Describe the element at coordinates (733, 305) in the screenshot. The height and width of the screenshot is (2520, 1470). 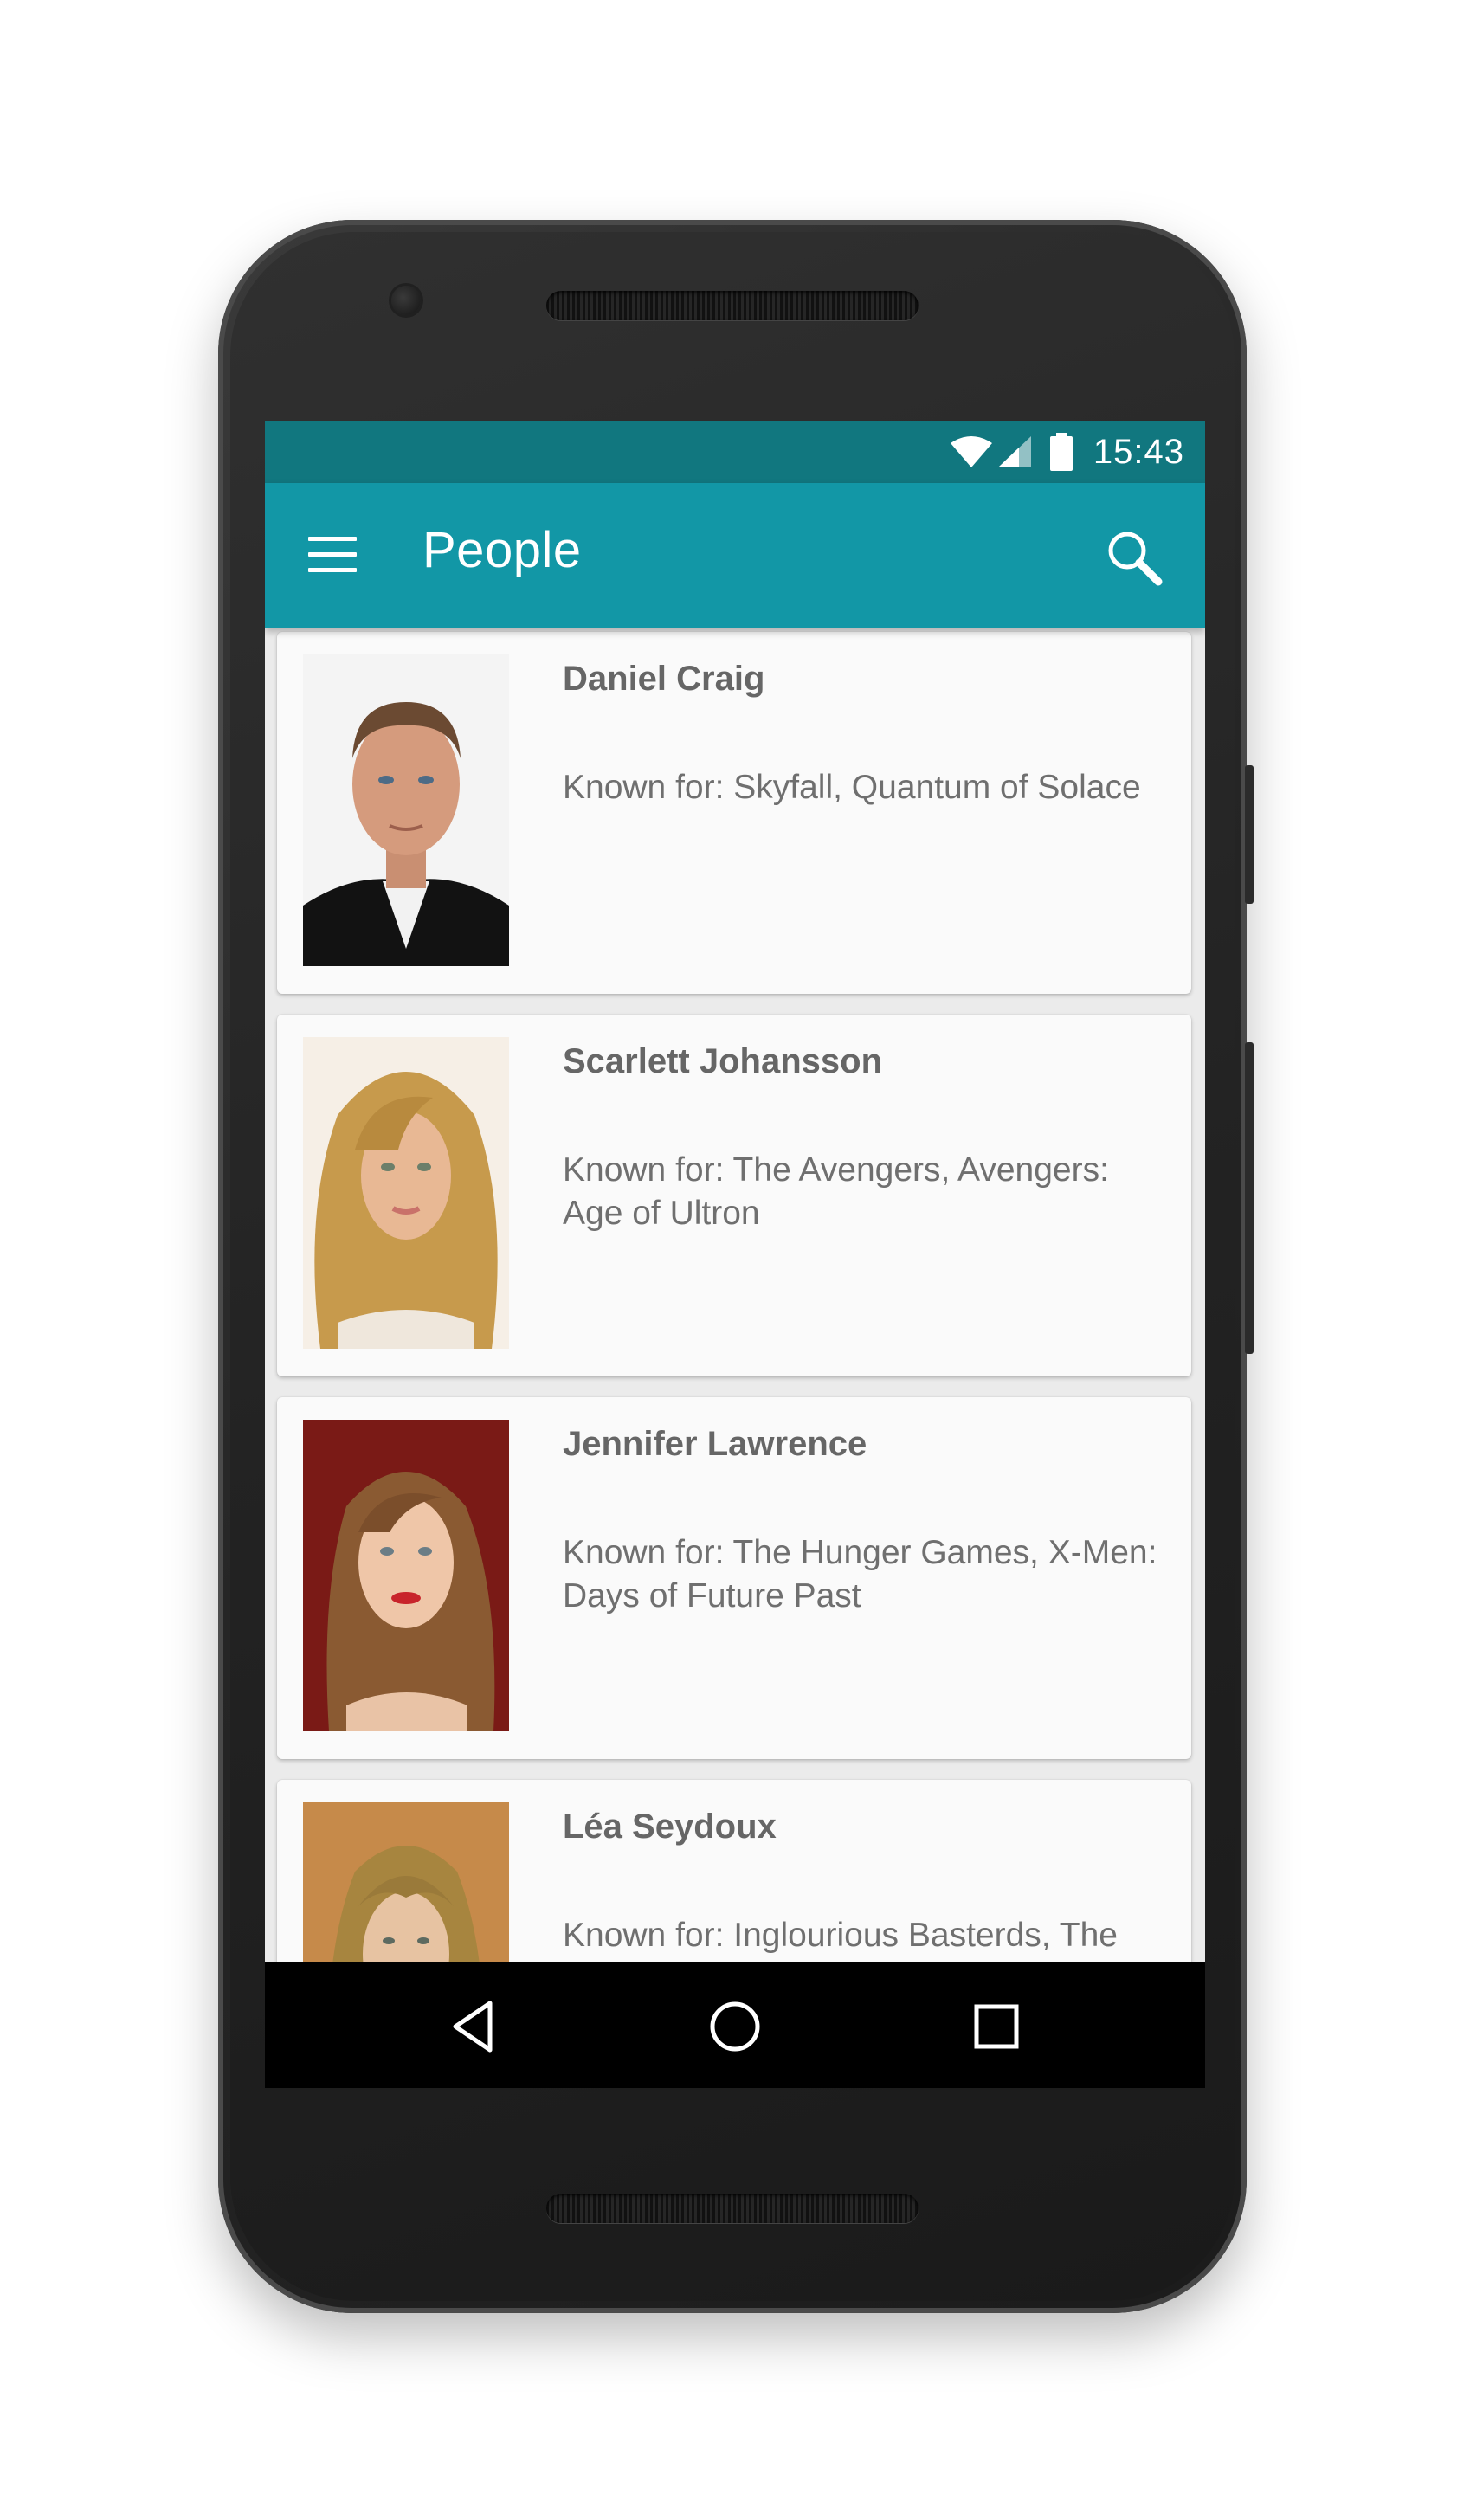
I see `top-speaker-grille` at that location.